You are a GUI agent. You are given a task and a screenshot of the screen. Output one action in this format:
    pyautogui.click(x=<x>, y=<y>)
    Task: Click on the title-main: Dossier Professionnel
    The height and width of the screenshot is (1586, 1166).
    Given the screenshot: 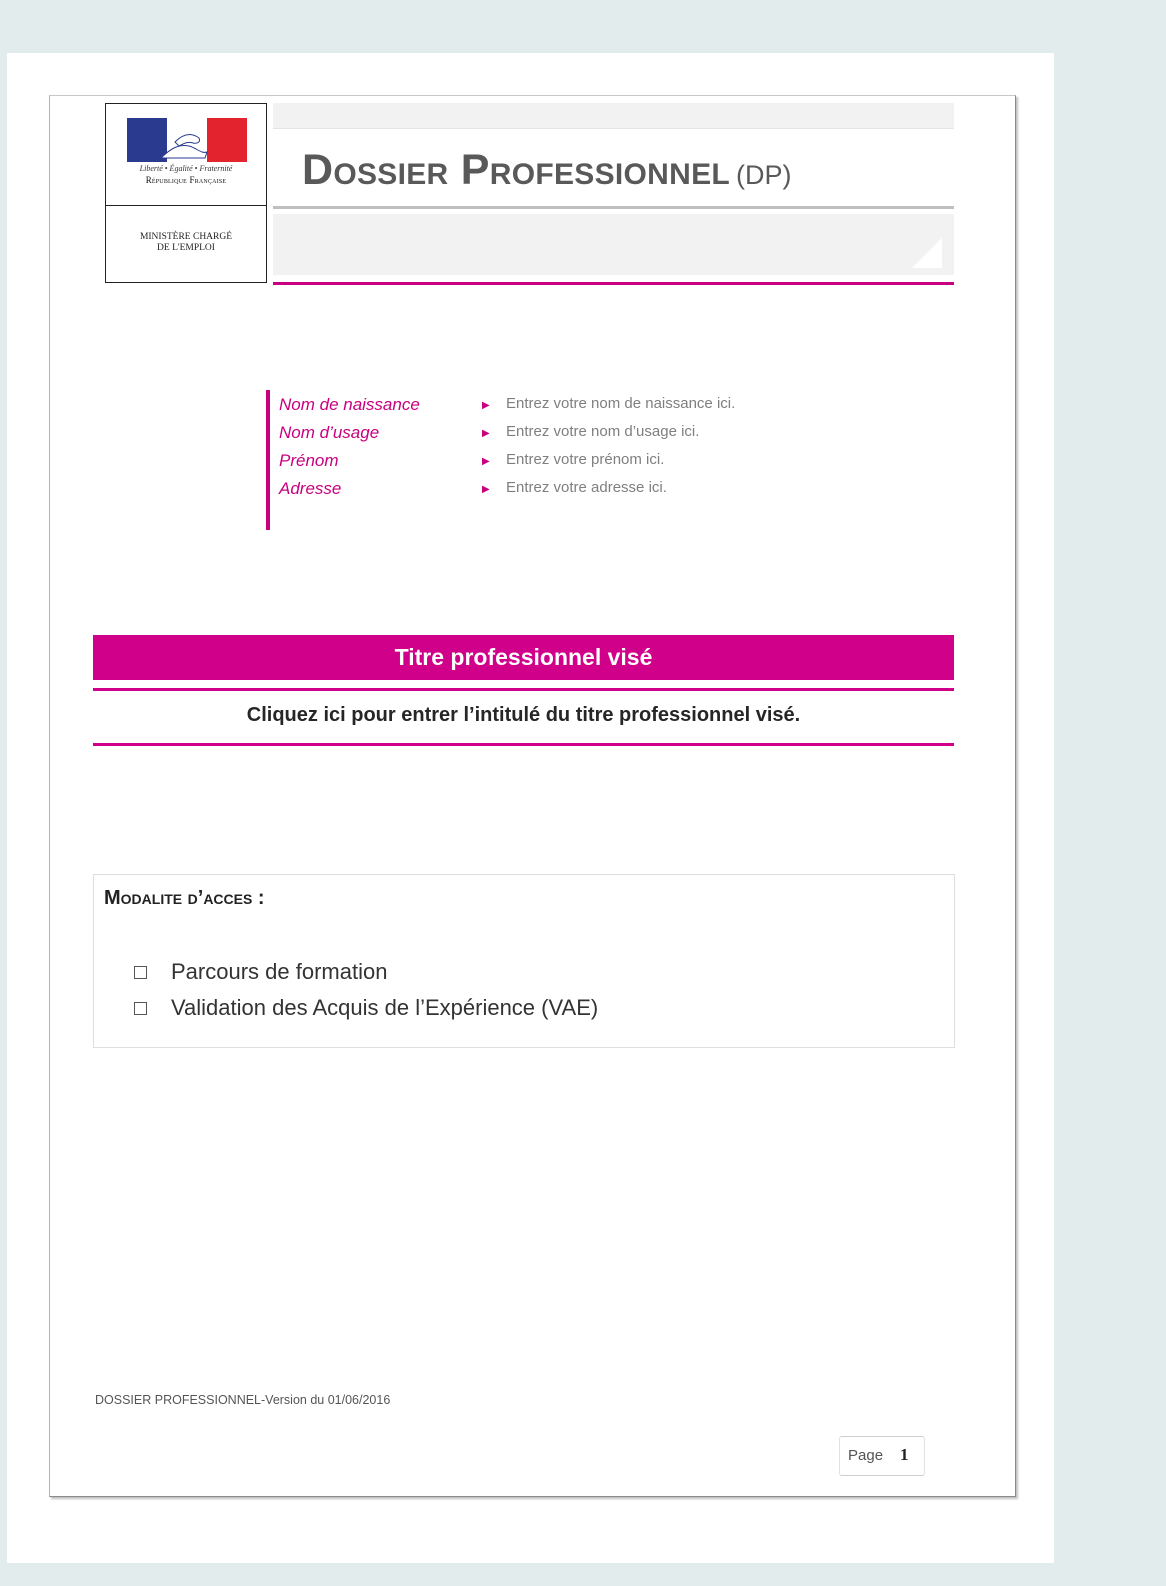 What is the action you would take?
    pyautogui.click(x=516, y=170)
    